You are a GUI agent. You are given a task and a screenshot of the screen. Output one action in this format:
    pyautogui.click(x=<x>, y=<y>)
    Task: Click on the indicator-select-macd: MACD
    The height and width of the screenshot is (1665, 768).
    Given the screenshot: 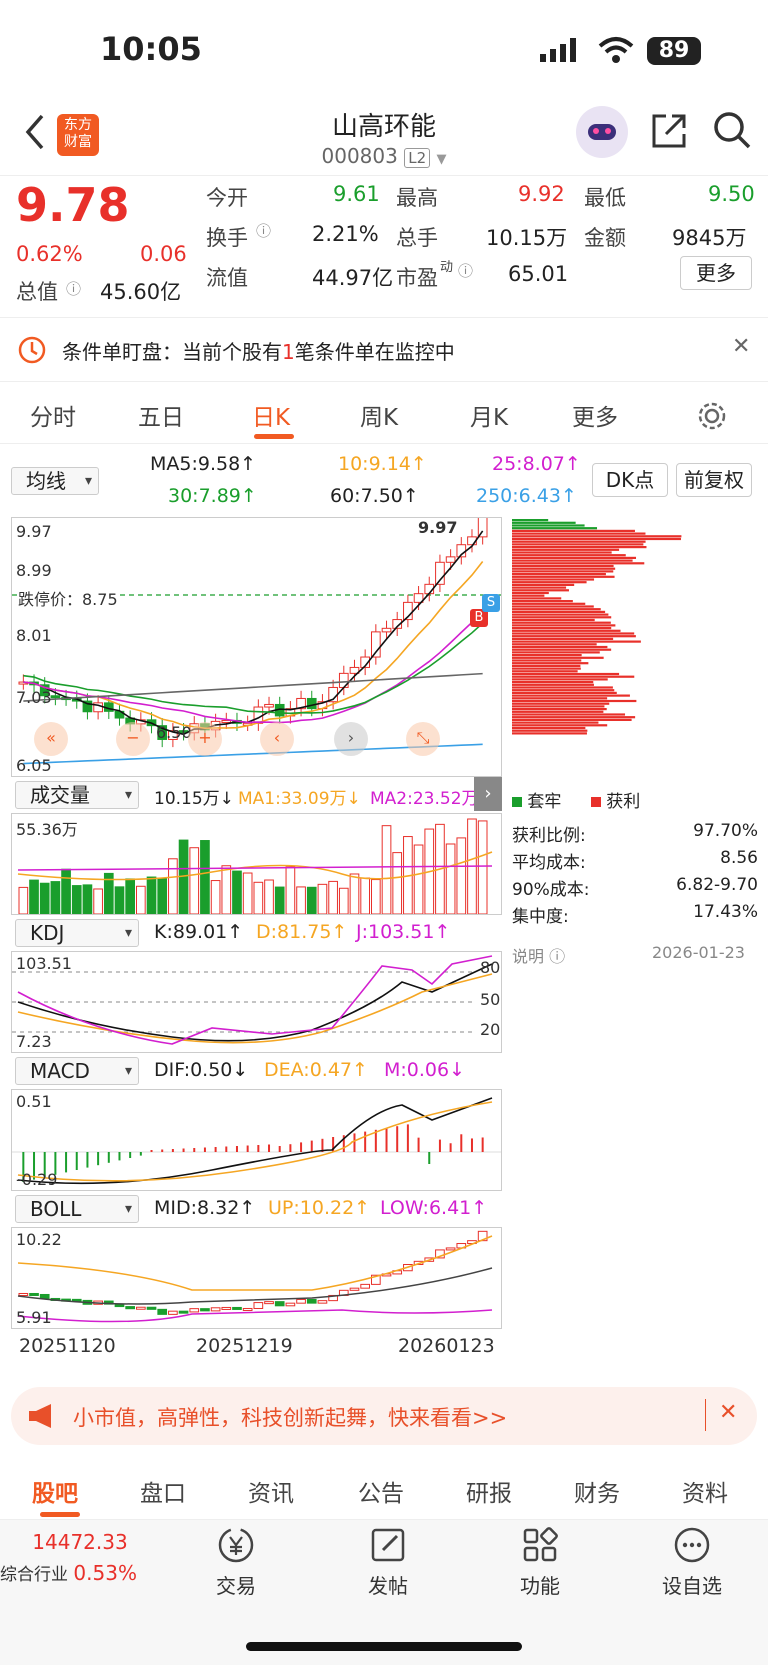 What is the action you would take?
    pyautogui.click(x=77, y=1071)
    